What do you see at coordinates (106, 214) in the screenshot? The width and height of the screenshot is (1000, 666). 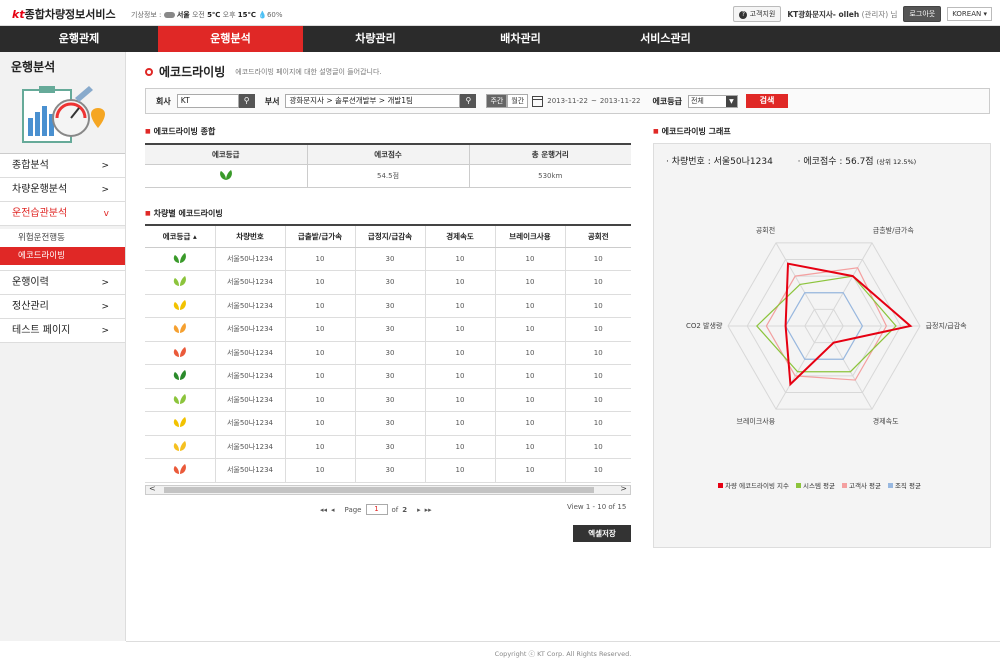 I see `chevron-down-icon: v` at bounding box center [106, 214].